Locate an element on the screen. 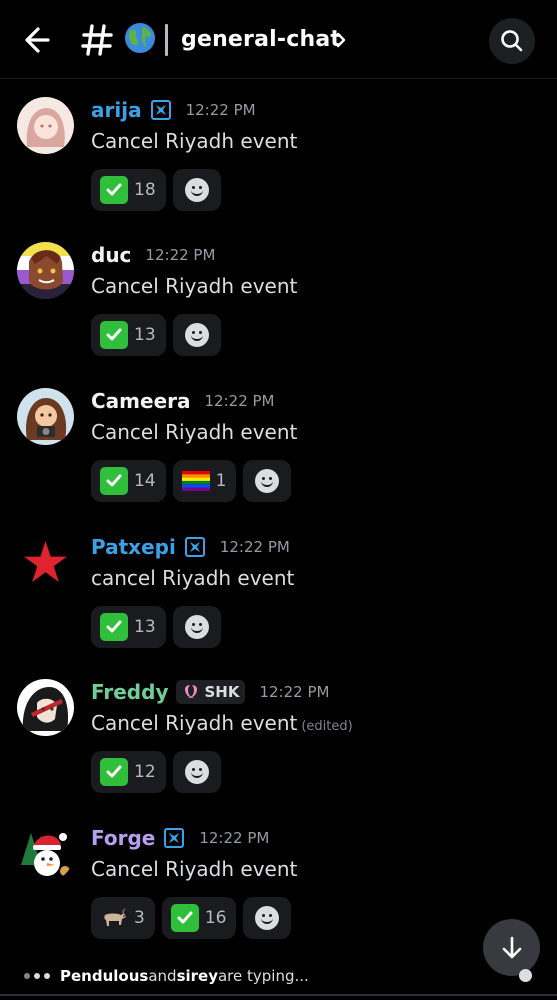 This screenshot has height=1000, width=557. message-header: Freddy SHK 12:22 PM is located at coordinates (210, 692).